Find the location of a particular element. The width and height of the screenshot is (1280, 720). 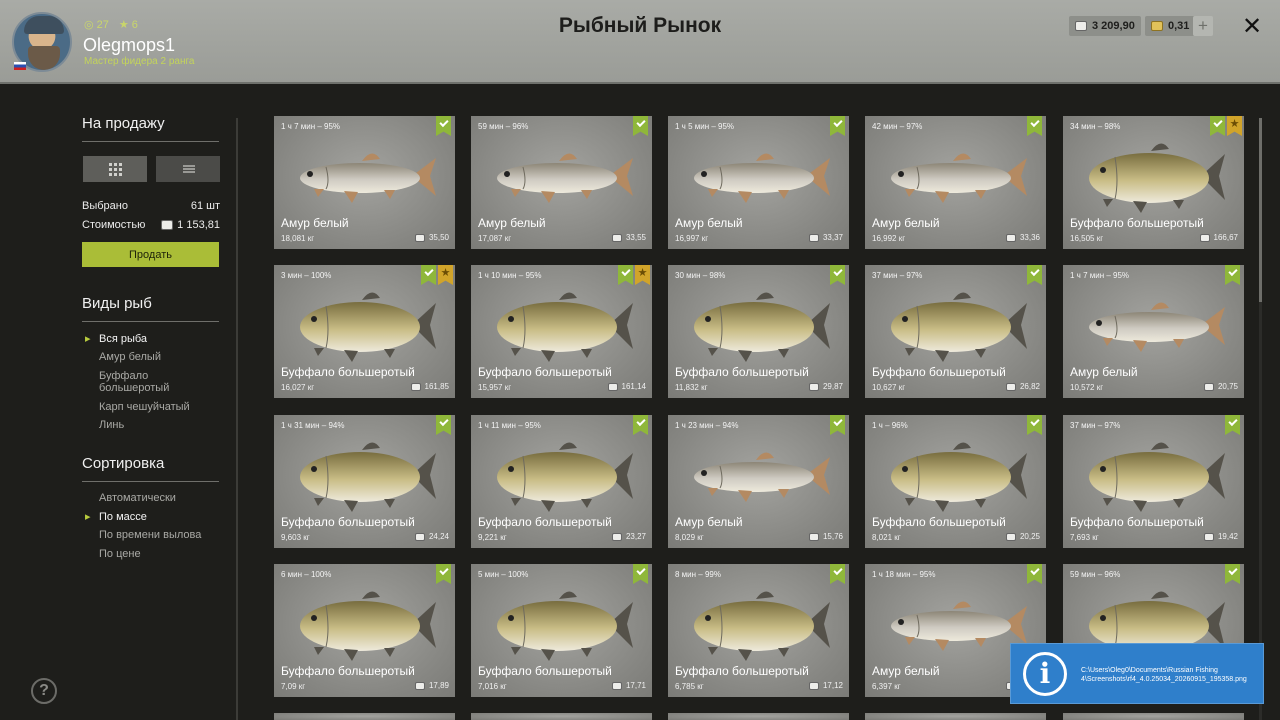

russia-flag-icon is located at coordinates (20, 66).